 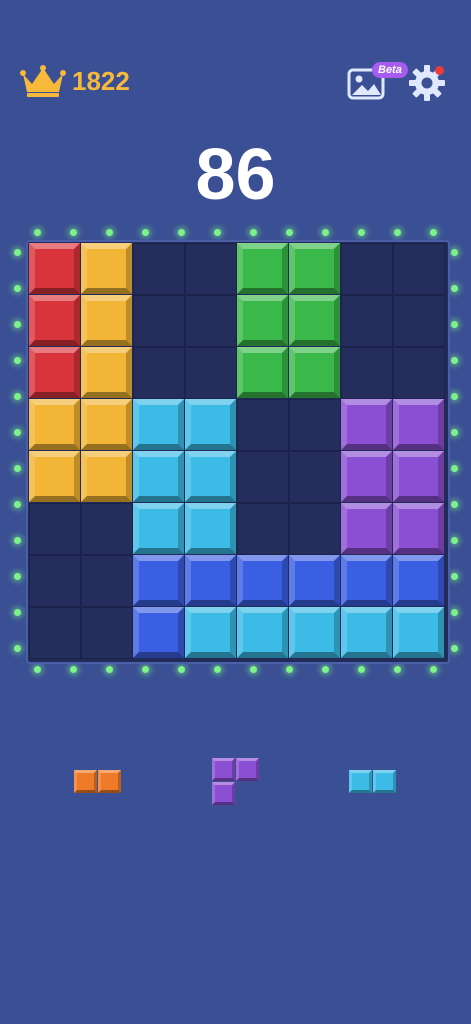 What do you see at coordinates (236, 782) in the screenshot?
I see `tray-piece-purple-corner` at bounding box center [236, 782].